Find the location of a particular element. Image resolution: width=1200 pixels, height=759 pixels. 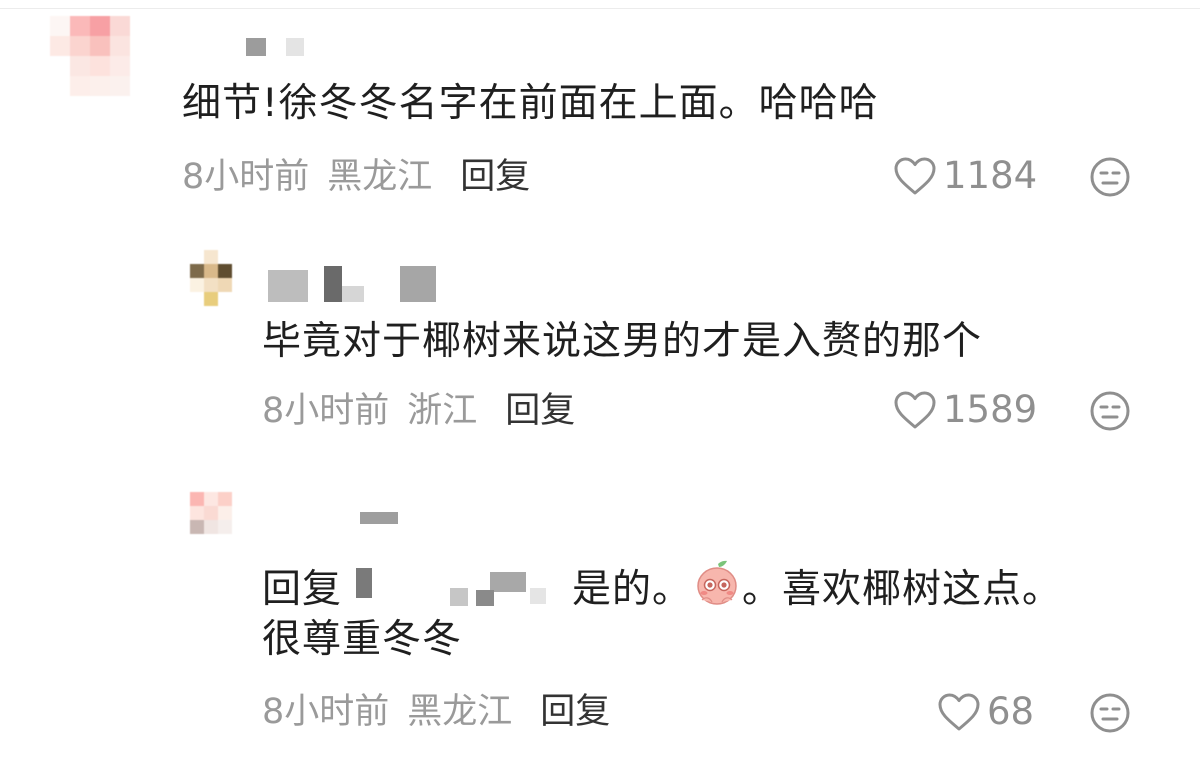

comment-text-line2: 很尊重冬冬 is located at coordinates (362, 639).